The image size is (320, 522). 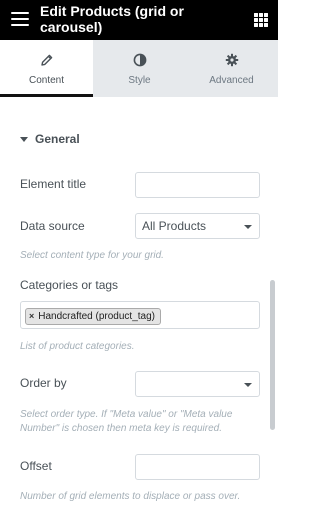 I want to click on order-by-select, so click(x=197, y=384).